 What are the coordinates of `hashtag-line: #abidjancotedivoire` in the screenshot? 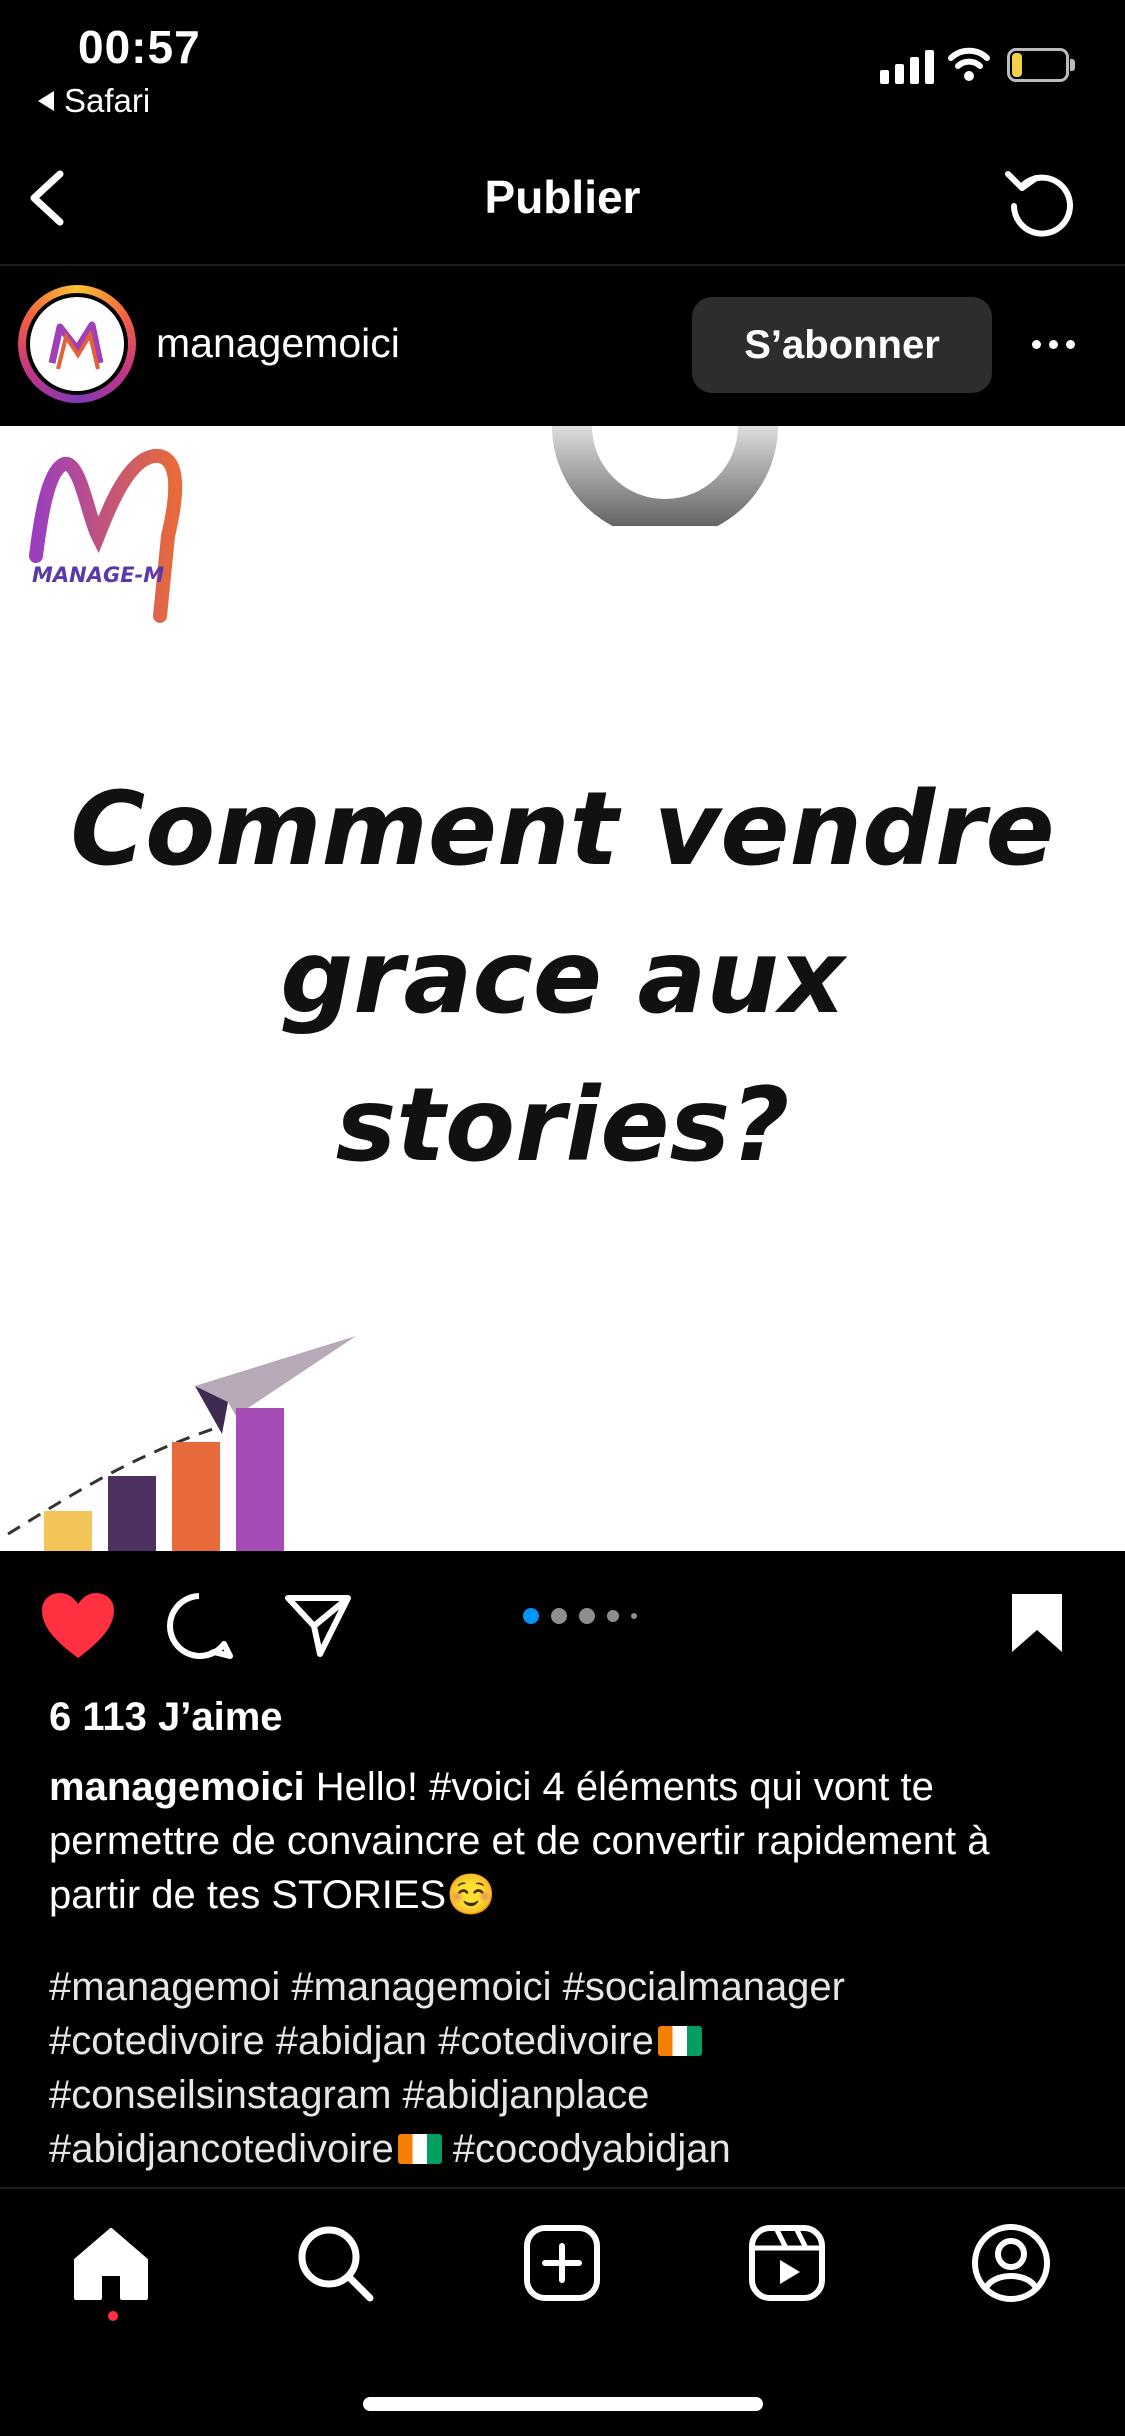 It's located at (221, 2149).